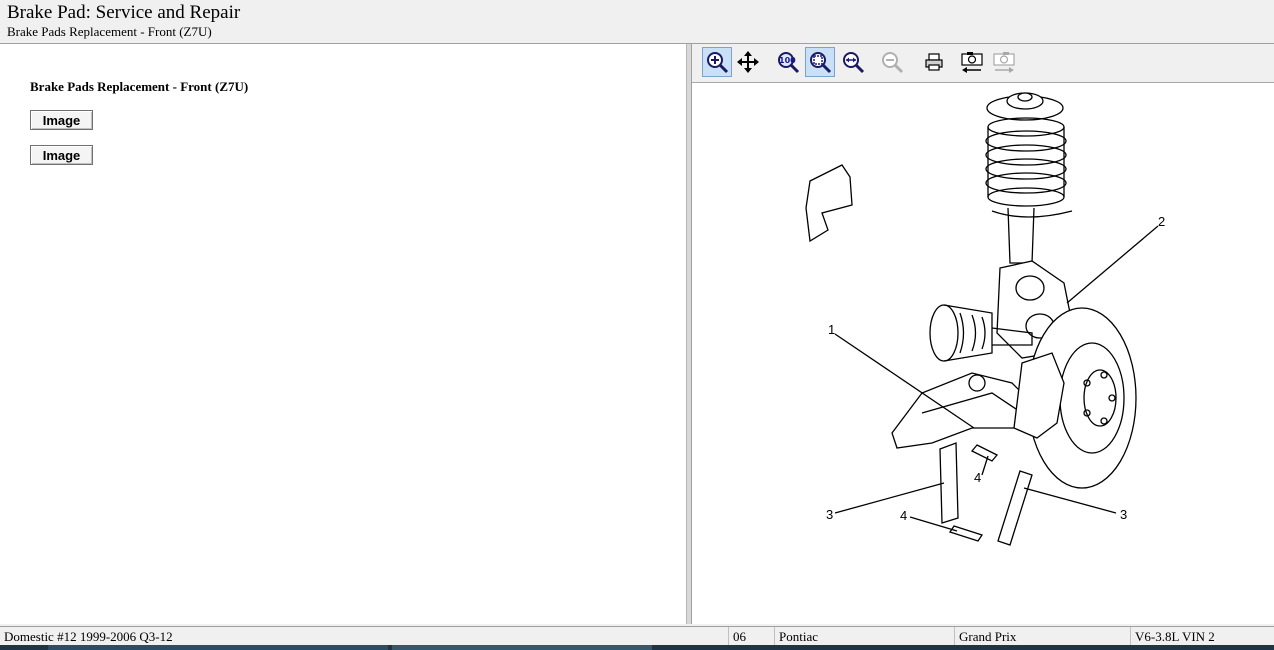 The height and width of the screenshot is (650, 1274). What do you see at coordinates (1202, 636) in the screenshot?
I see `status-engine: V6-3.8L VIN 2` at bounding box center [1202, 636].